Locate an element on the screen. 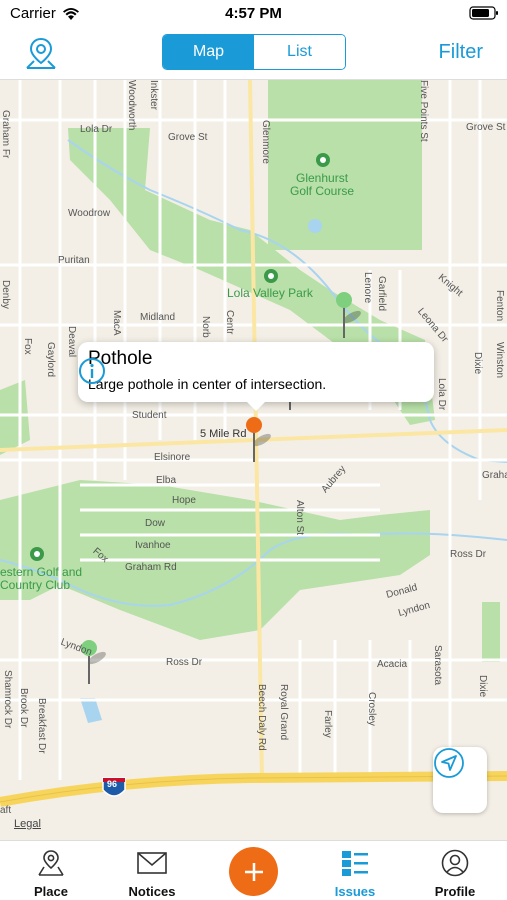 Image resolution: width=507 pixels, height=900 pixels. street-label: Deaval is located at coordinates (71, 342).